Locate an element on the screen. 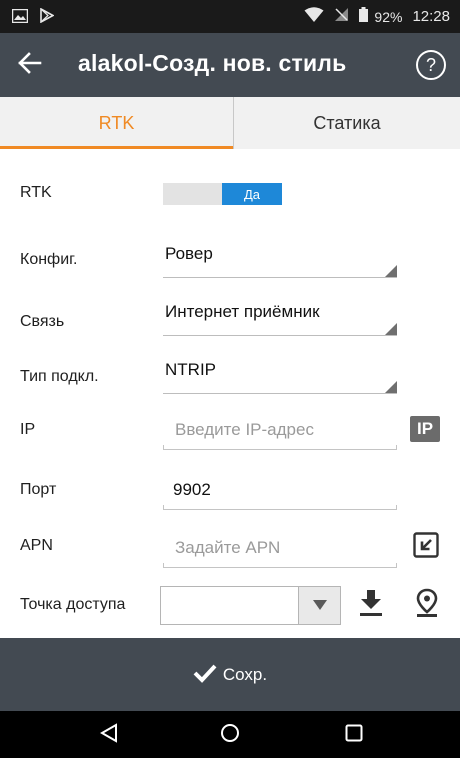 The height and width of the screenshot is (758, 460). apn-open-button is located at coordinates (426, 547).